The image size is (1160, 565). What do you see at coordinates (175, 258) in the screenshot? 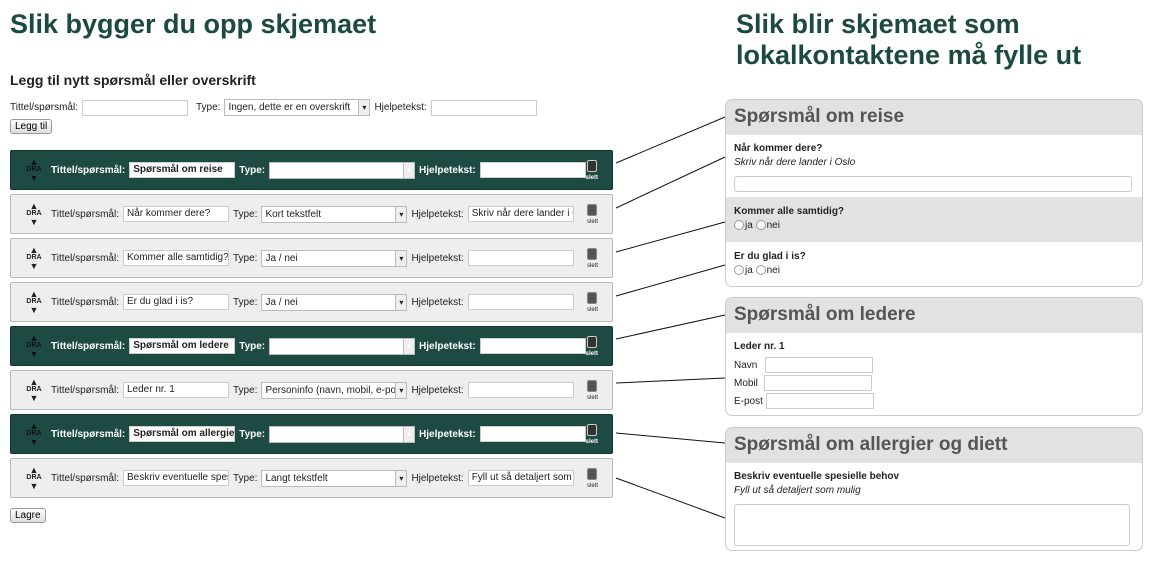
I see `title-input: Kommer alle samtidig?` at bounding box center [175, 258].